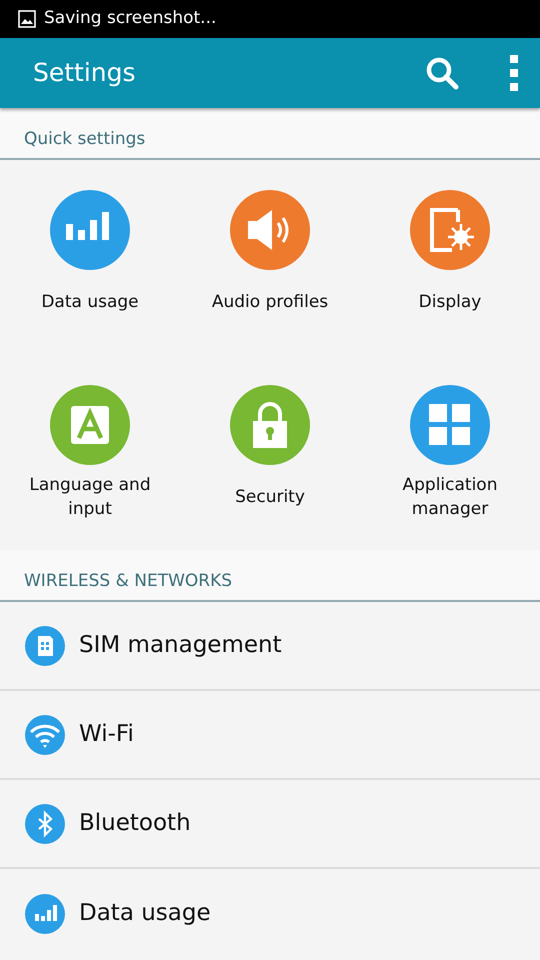 The image size is (540, 960). What do you see at coordinates (450, 302) in the screenshot?
I see `tile-label: Display` at bounding box center [450, 302].